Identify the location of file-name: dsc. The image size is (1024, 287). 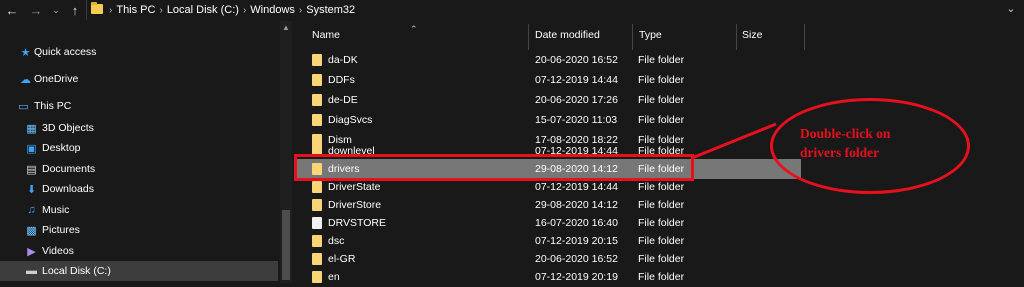
(336, 241).